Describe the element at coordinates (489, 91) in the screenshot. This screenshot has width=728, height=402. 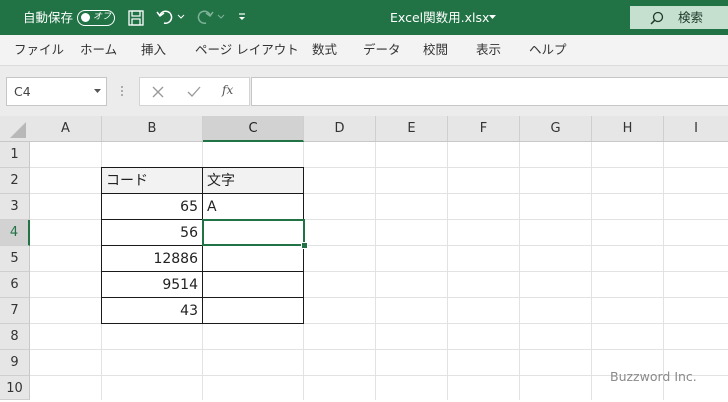
I see `formula-input` at that location.